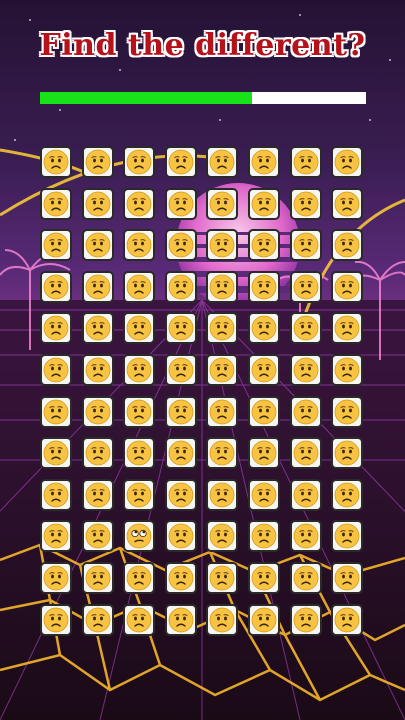 The image size is (405, 720). What do you see at coordinates (139, 536) in the screenshot?
I see `emoji-tile-odd` at bounding box center [139, 536].